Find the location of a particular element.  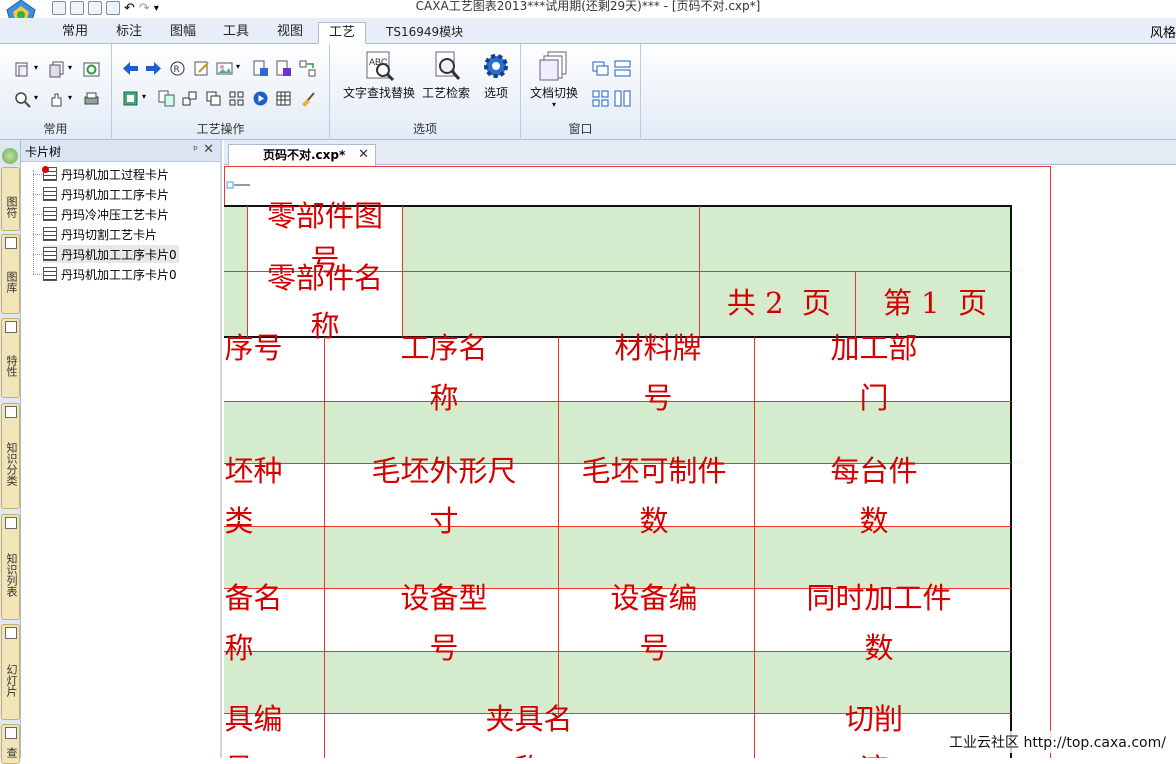

operation-no-label: 工序号 is located at coordinates (253, 348).